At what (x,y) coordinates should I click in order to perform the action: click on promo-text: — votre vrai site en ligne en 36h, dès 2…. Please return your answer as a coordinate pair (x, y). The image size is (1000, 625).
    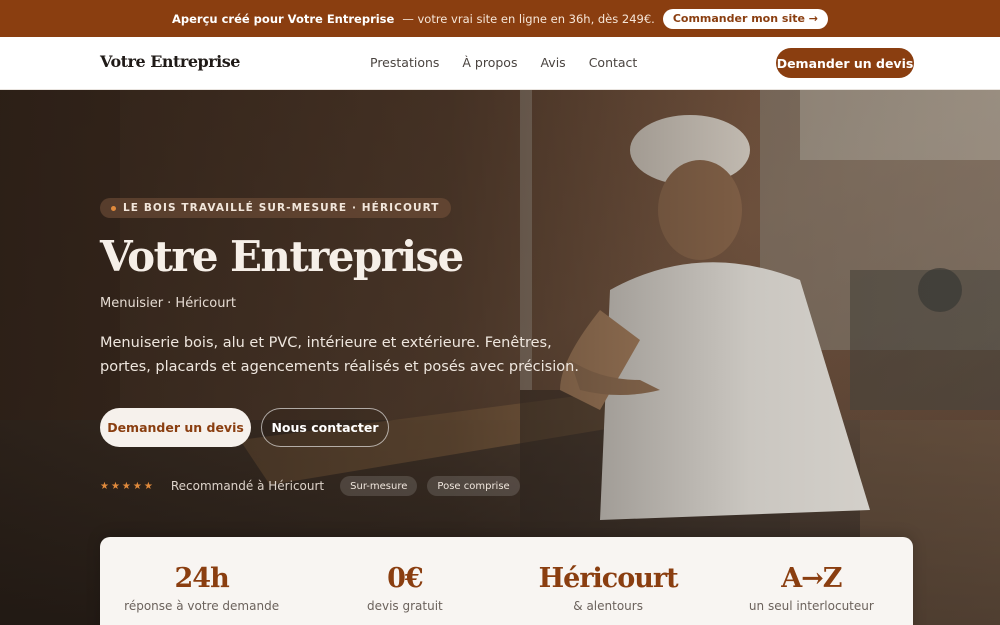
    Looking at the image, I should click on (528, 18).